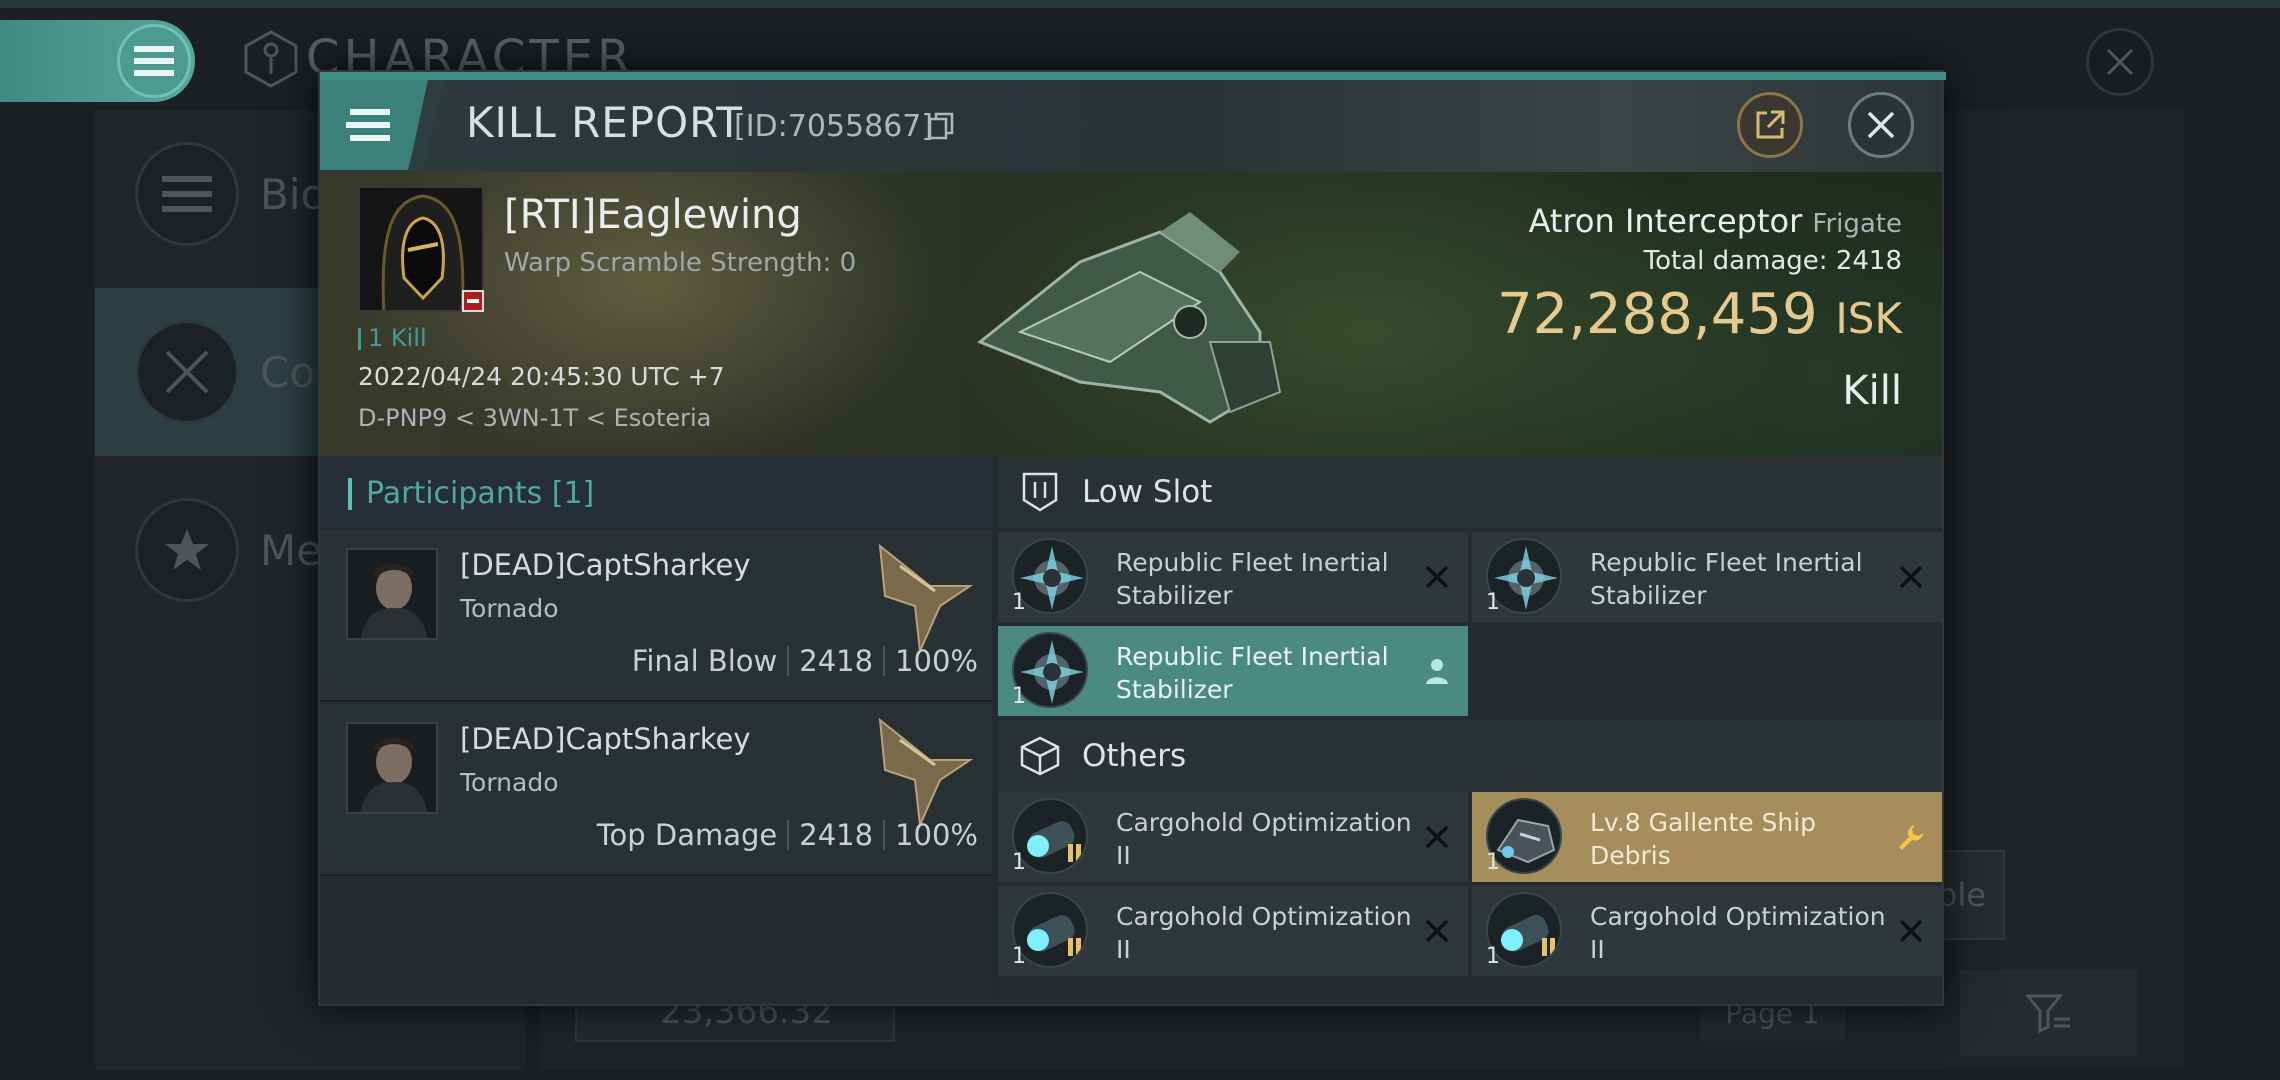 The width and height of the screenshot is (2280, 1080). What do you see at coordinates (1470, 756) in the screenshot?
I see `others-header: Others` at bounding box center [1470, 756].